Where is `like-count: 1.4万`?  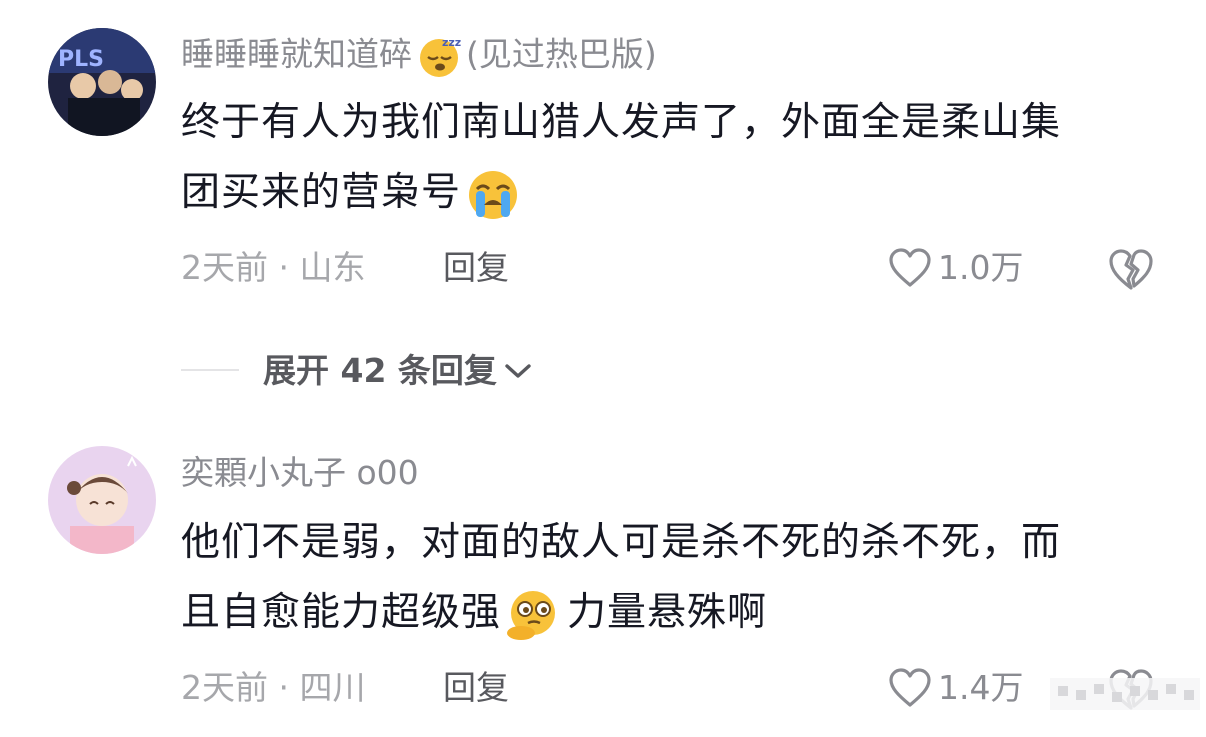
like-count: 1.4万 is located at coordinates (981, 687).